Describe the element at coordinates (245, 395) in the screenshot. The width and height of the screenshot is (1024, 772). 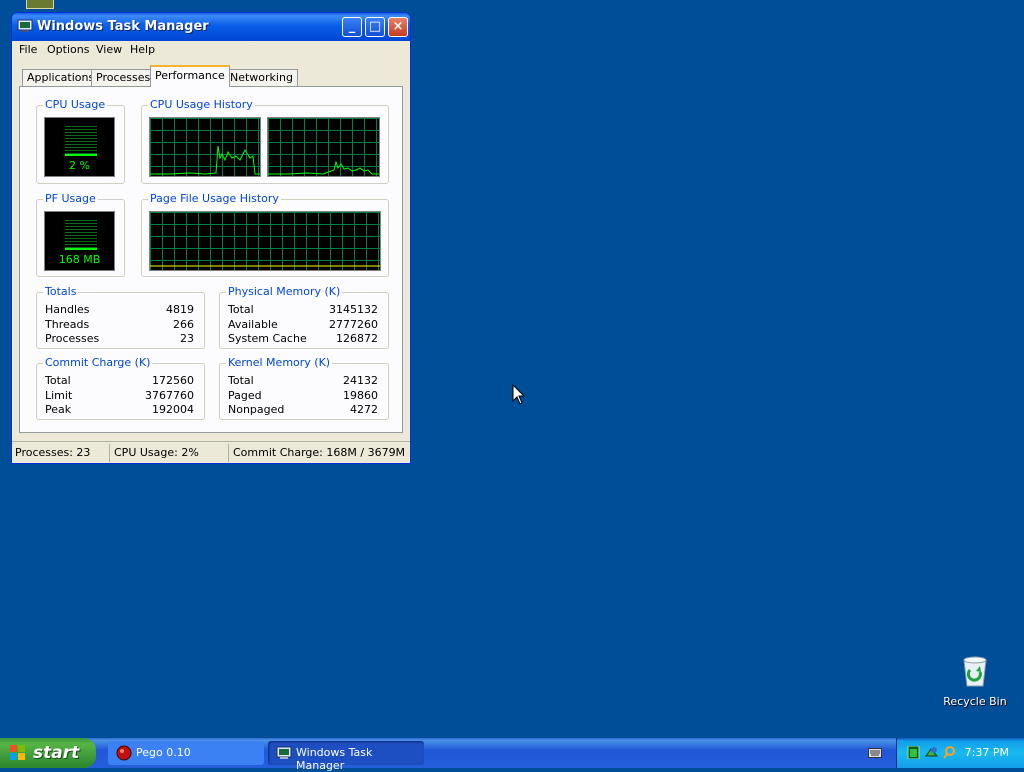
I see `row-label: Paged` at that location.